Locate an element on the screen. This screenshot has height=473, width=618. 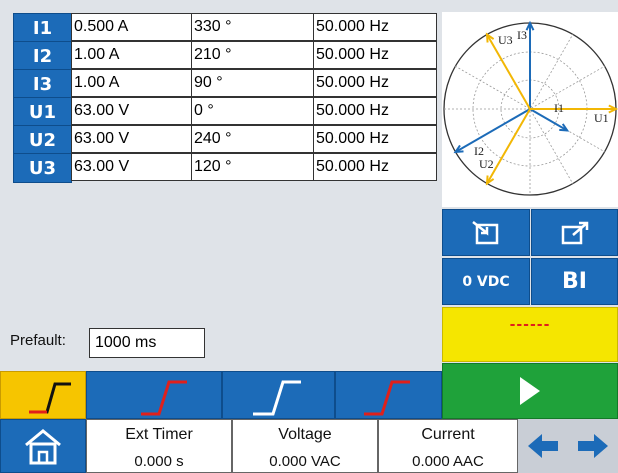
magnitude-field-u3: 63.00 V is located at coordinates (131, 167).